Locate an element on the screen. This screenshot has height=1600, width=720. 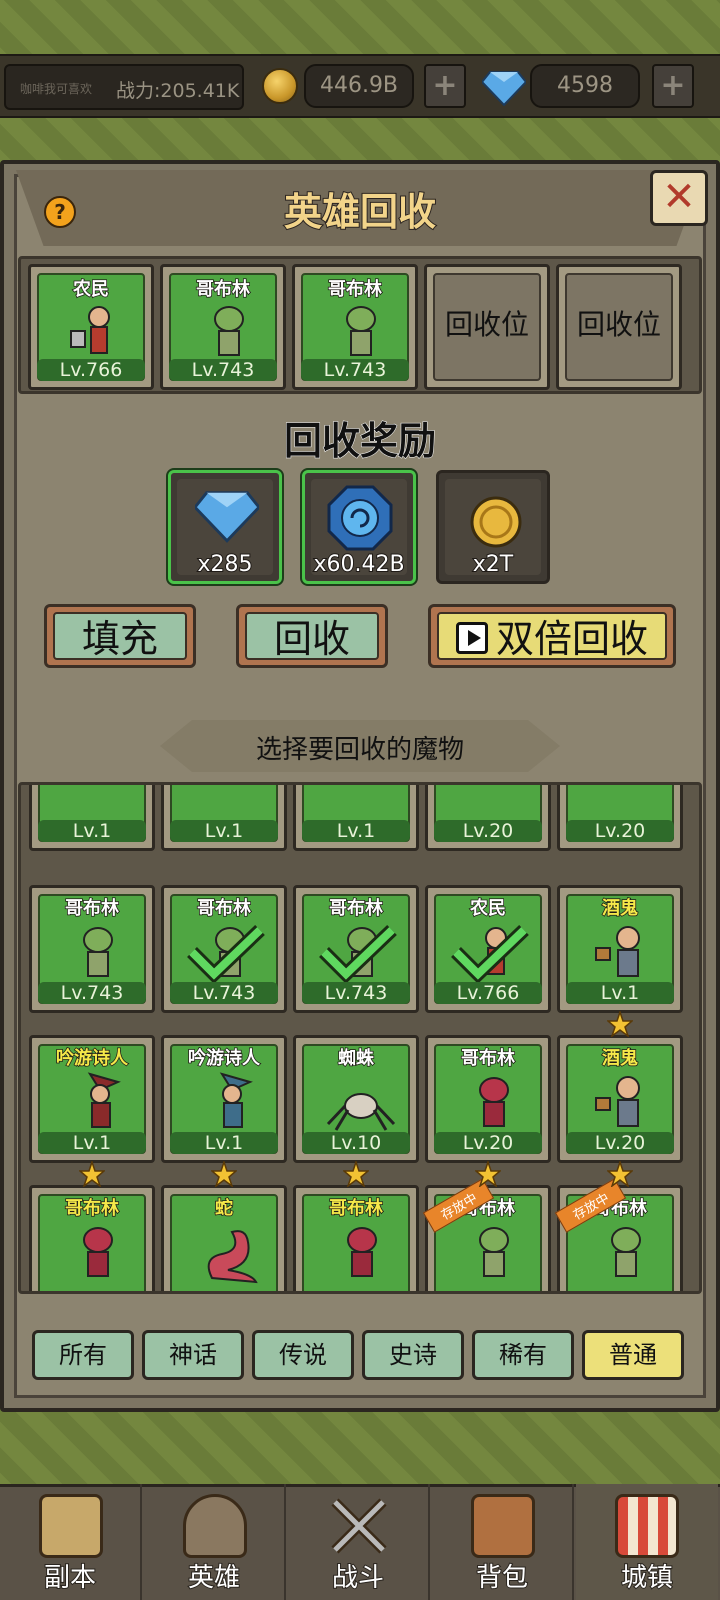
fill-button: 填充 is located at coordinates (120, 636).